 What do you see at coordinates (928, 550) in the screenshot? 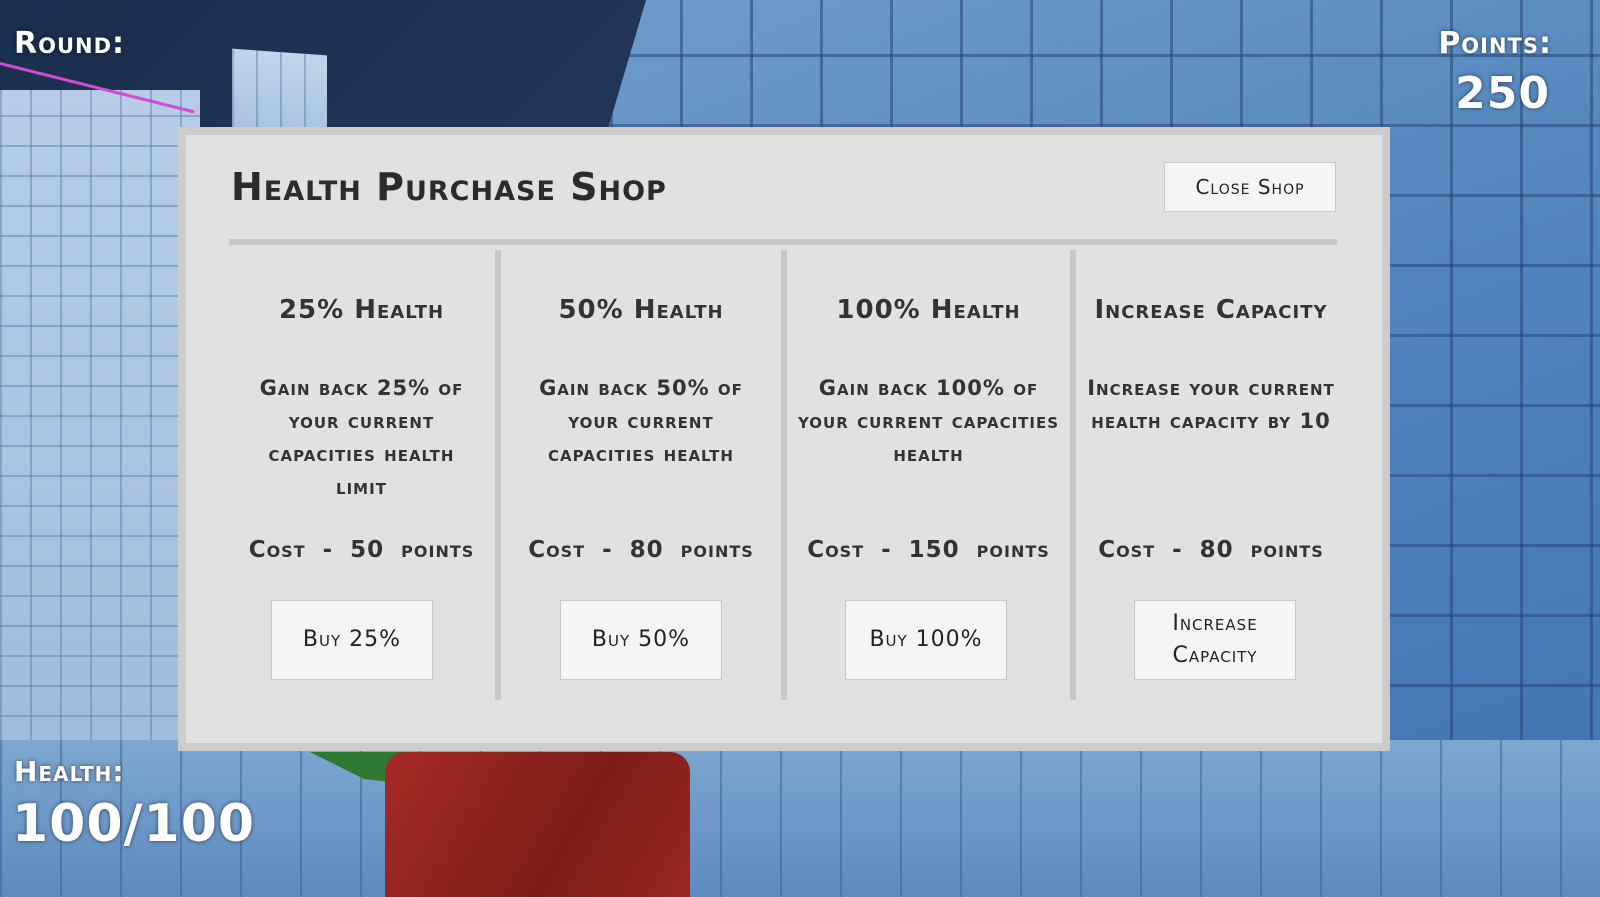
I see `item-cost: Cost - 150 points` at bounding box center [928, 550].